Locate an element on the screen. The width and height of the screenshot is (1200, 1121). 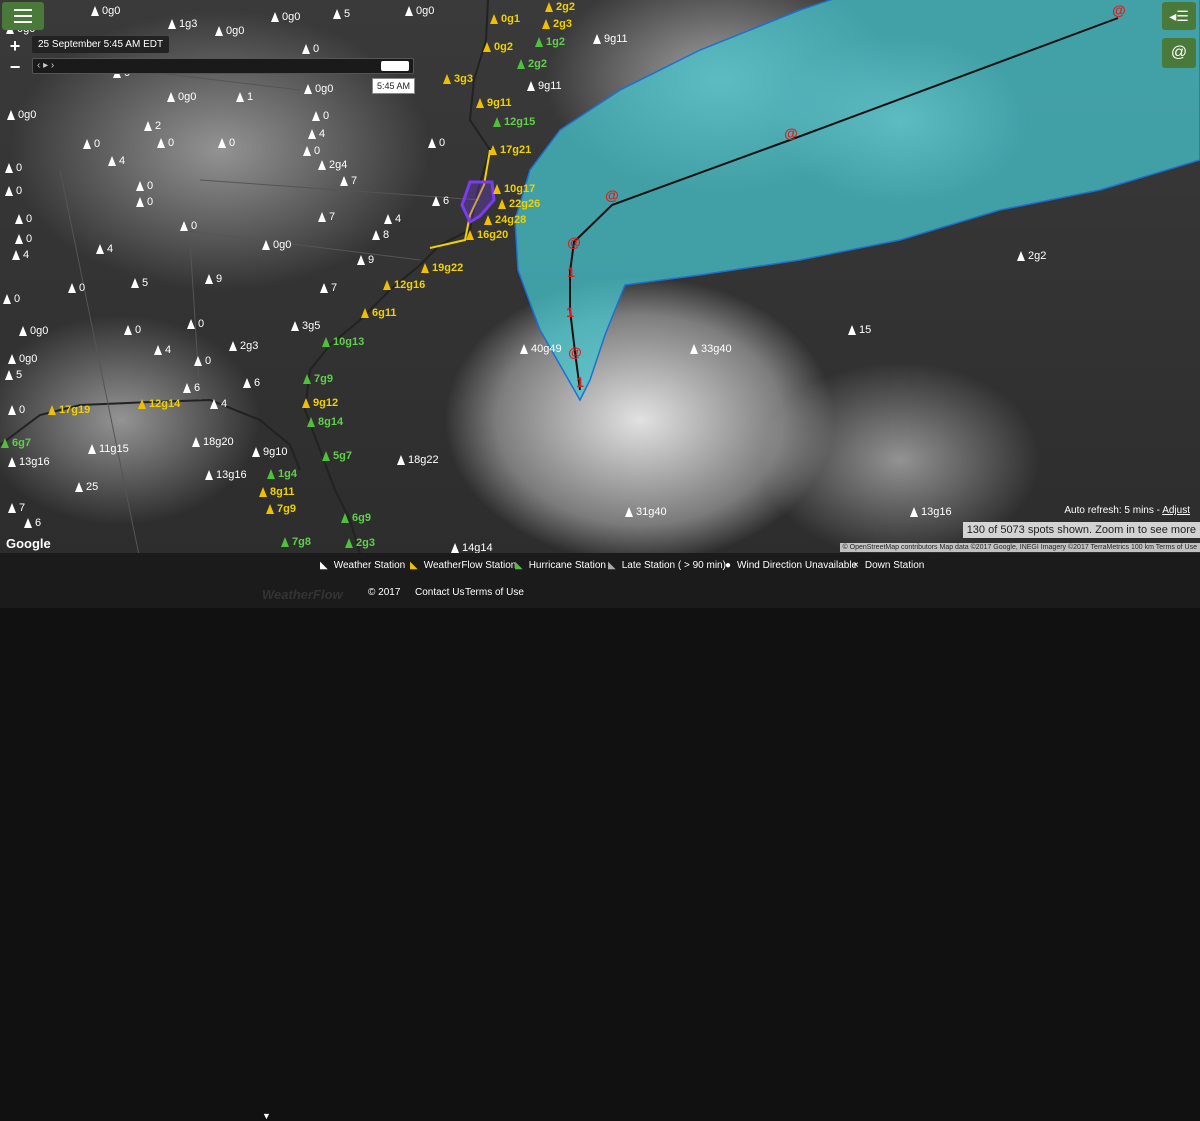
wind-station: 10g13 is located at coordinates (343, 342).